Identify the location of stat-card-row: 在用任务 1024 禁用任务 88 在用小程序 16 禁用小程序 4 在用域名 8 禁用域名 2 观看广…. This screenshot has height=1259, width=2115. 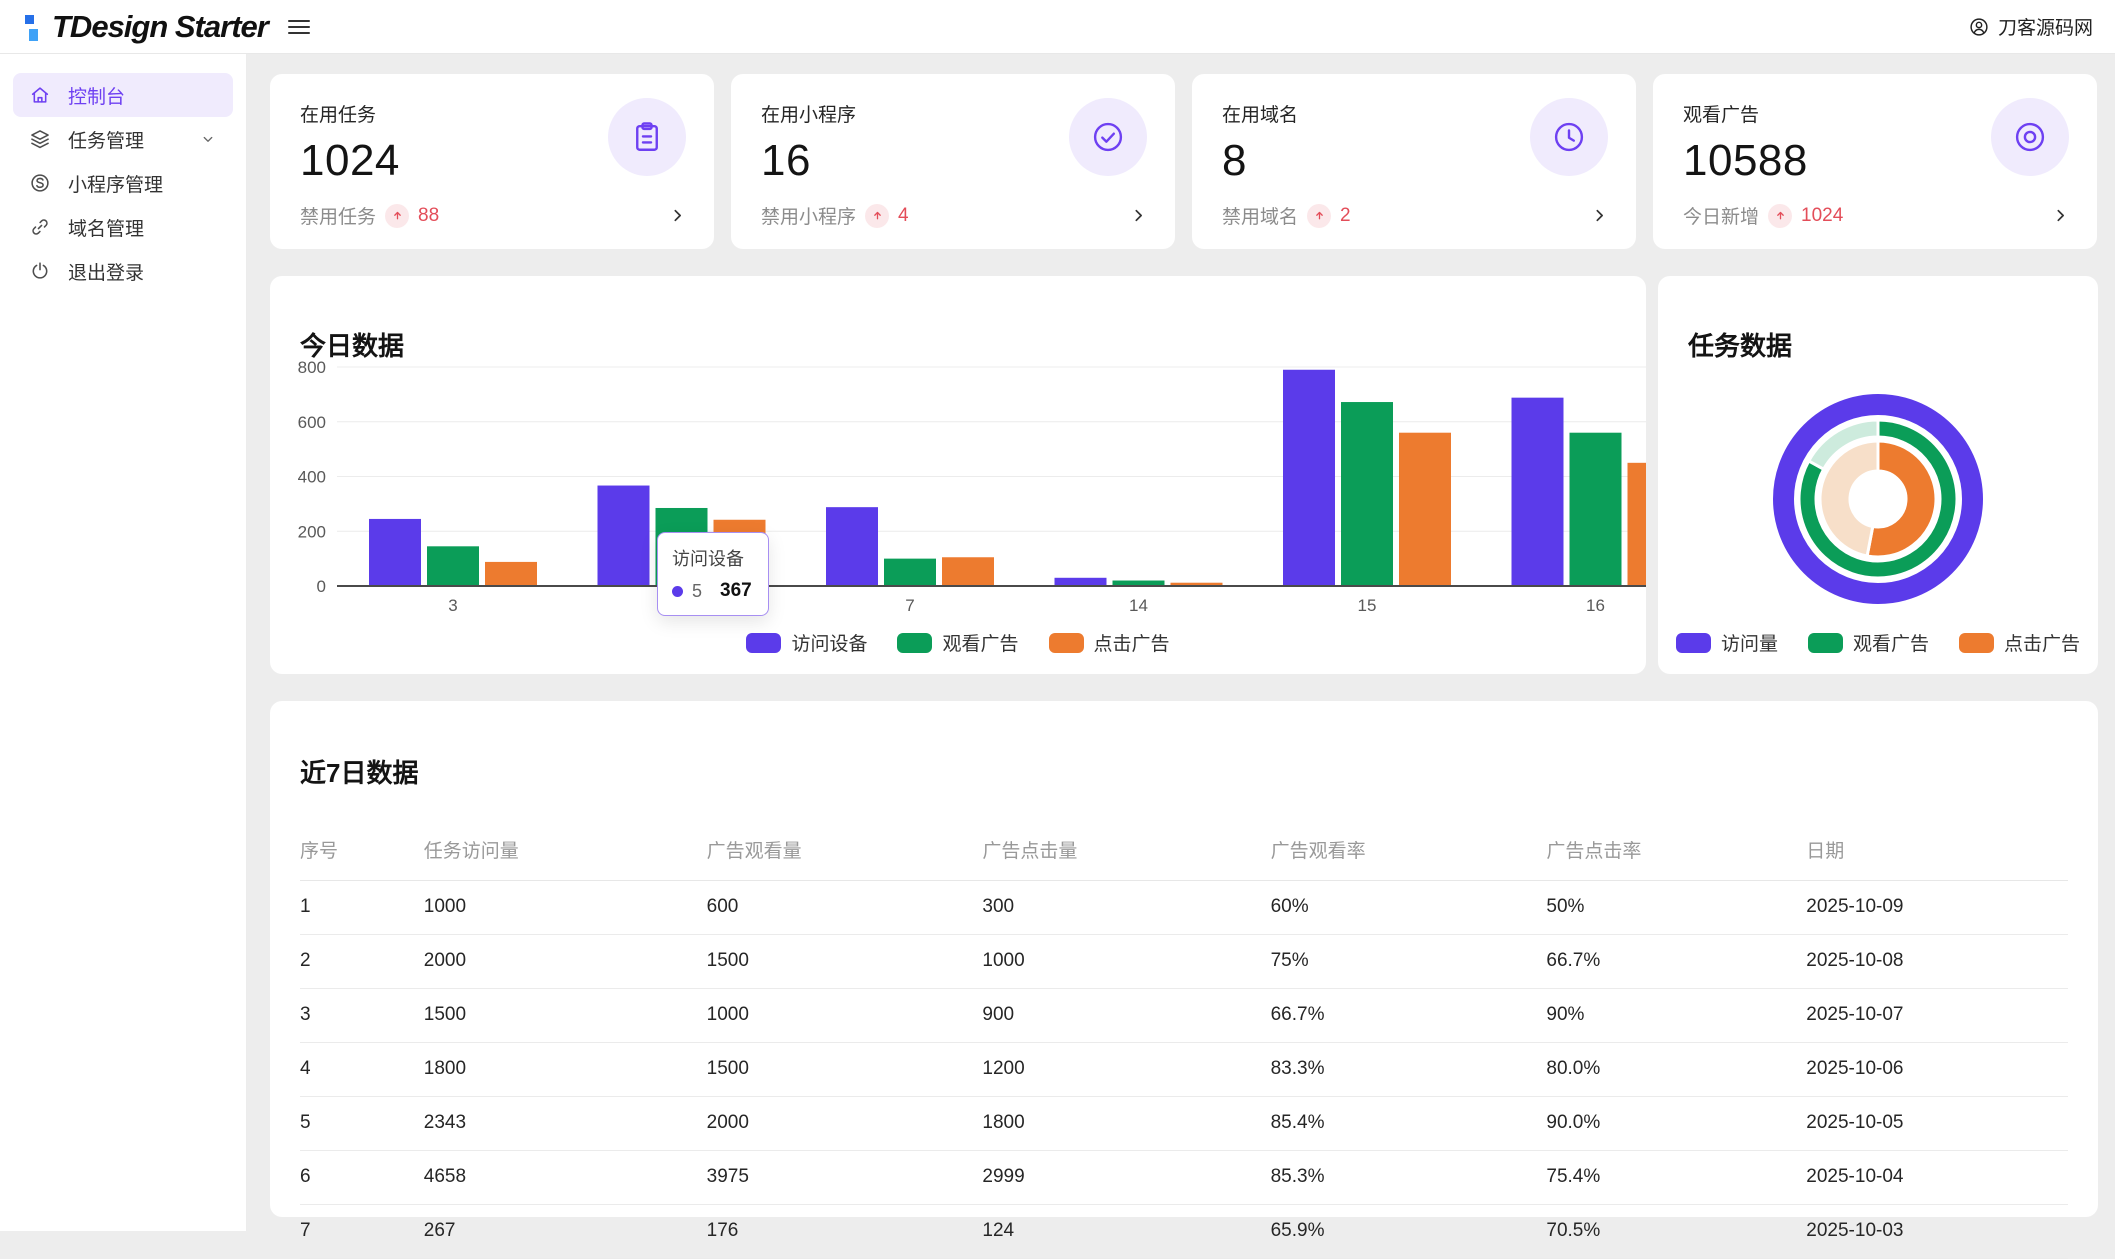
(1184, 161).